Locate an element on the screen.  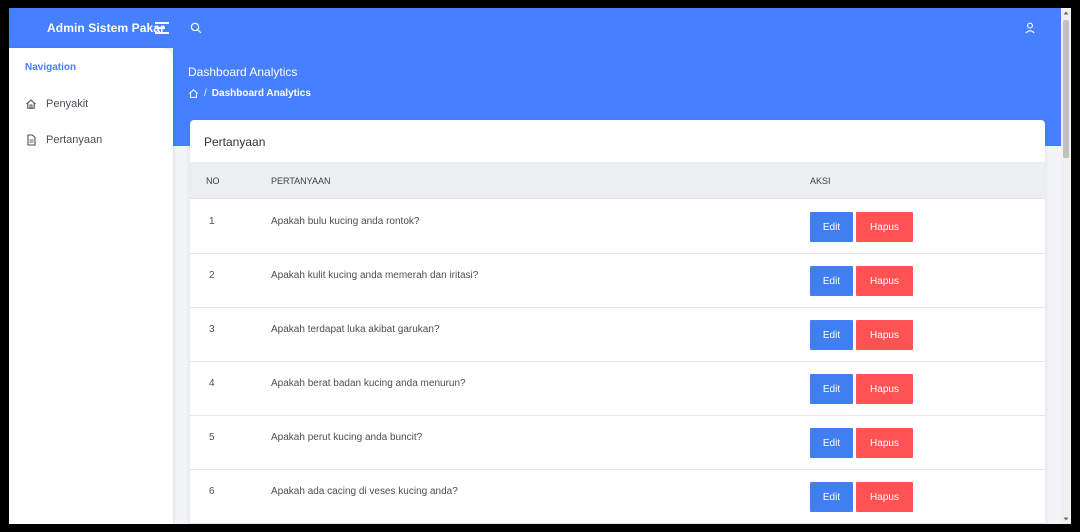
sidebar-item-label: Penyakit is located at coordinates (67, 104).